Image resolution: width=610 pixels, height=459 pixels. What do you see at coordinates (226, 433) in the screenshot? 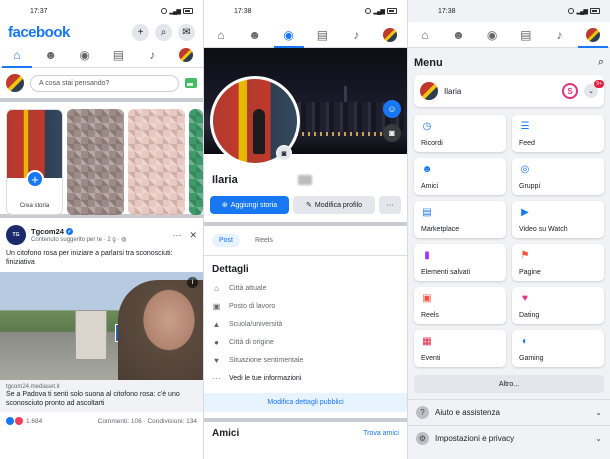
I see `friends-title: Amici` at bounding box center [226, 433].